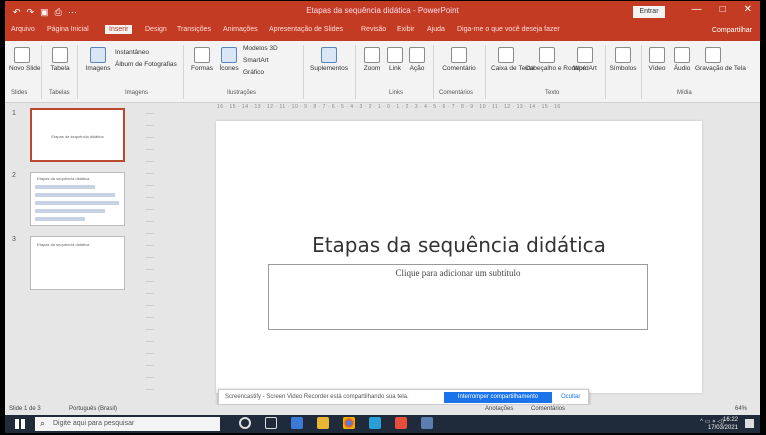 The image size is (766, 435). What do you see at coordinates (242, 93) in the screenshot?
I see `group-label-illustrations: Ilustrações` at bounding box center [242, 93].